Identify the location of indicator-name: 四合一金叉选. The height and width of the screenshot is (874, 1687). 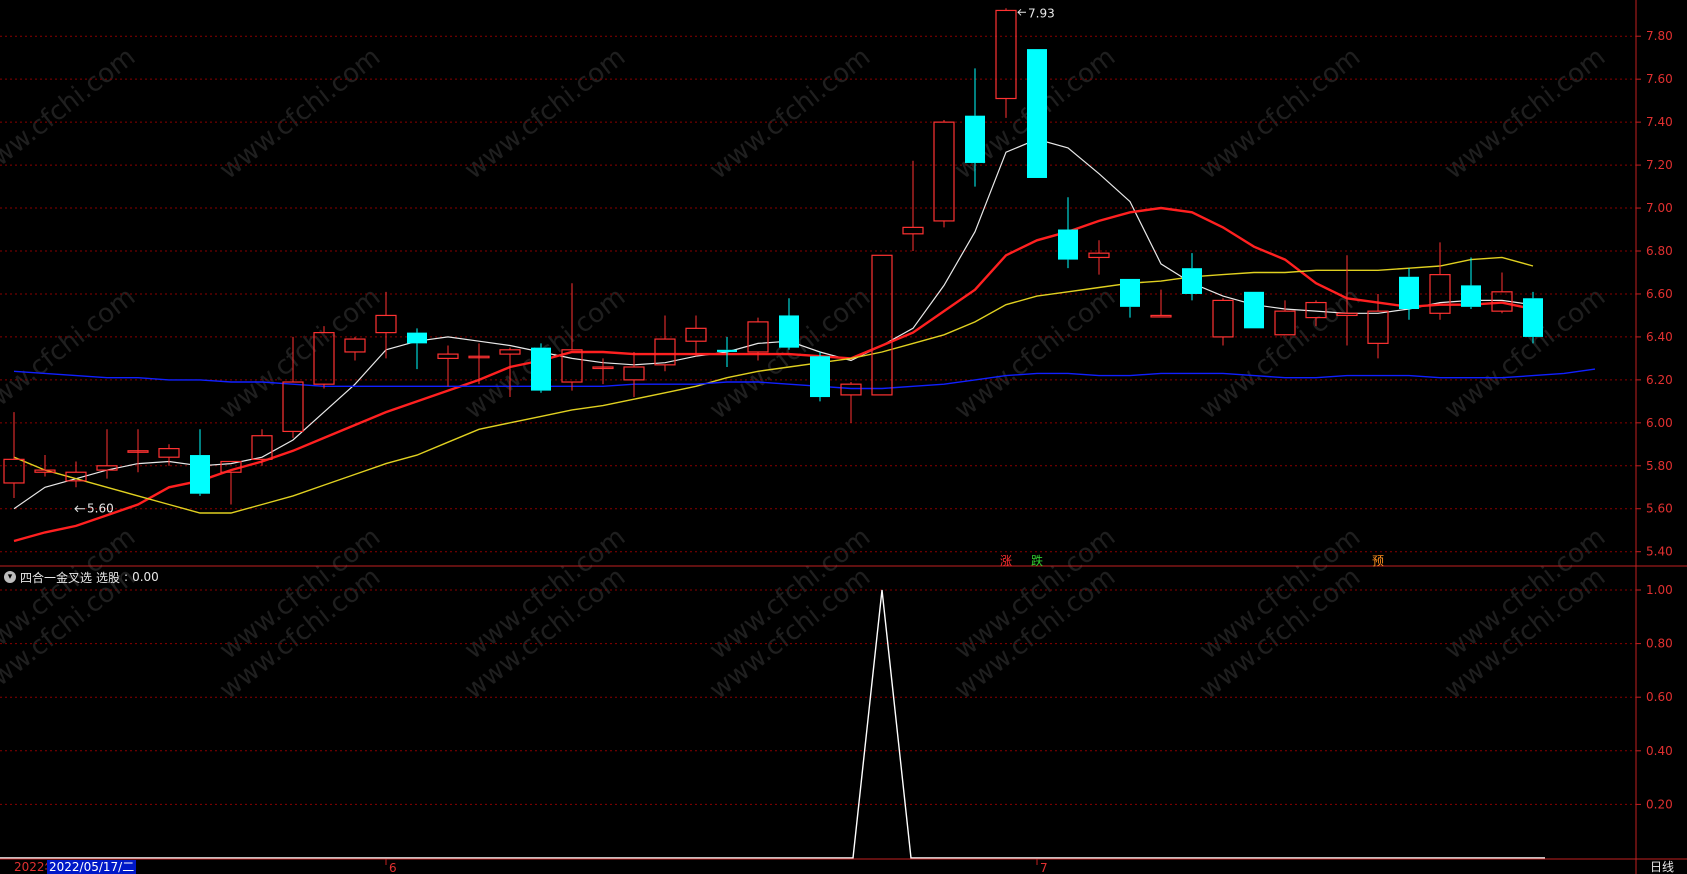
(56, 577).